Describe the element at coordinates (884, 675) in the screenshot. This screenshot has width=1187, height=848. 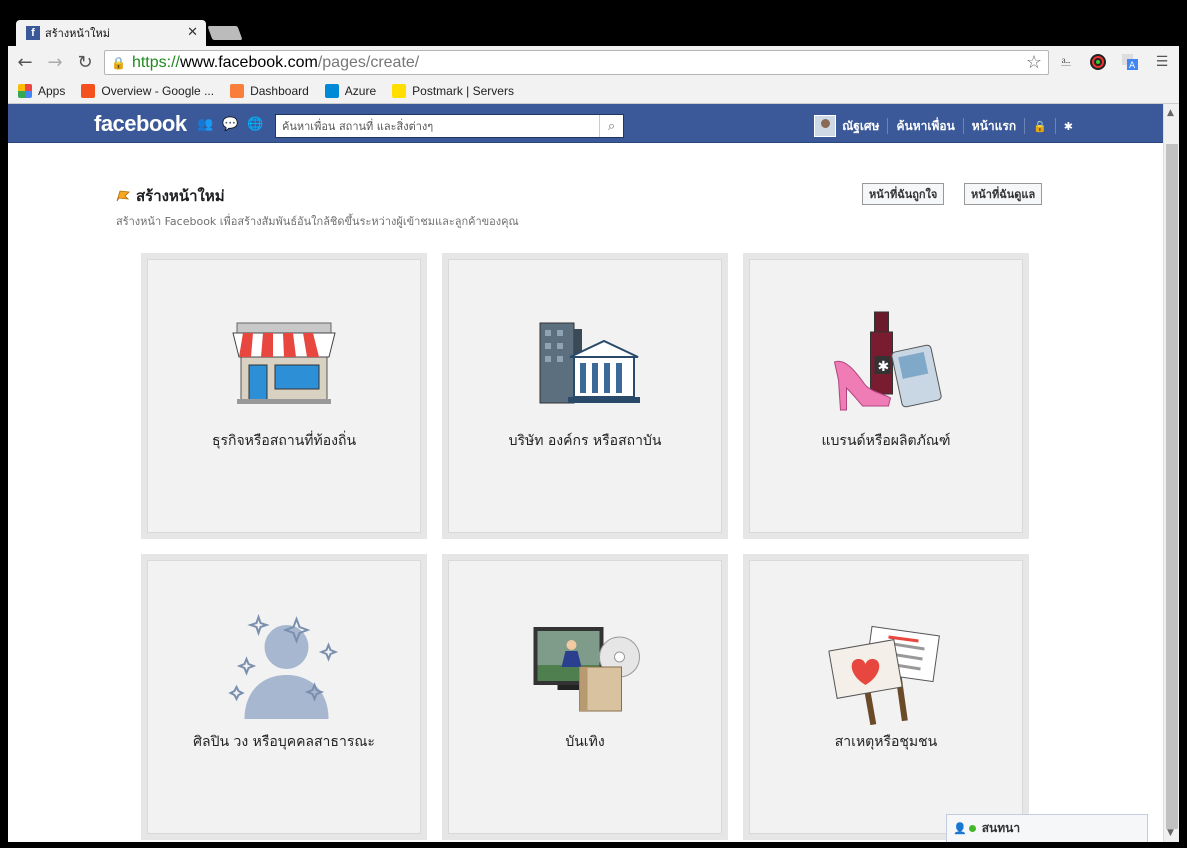
I see `cause-signs-icon` at that location.